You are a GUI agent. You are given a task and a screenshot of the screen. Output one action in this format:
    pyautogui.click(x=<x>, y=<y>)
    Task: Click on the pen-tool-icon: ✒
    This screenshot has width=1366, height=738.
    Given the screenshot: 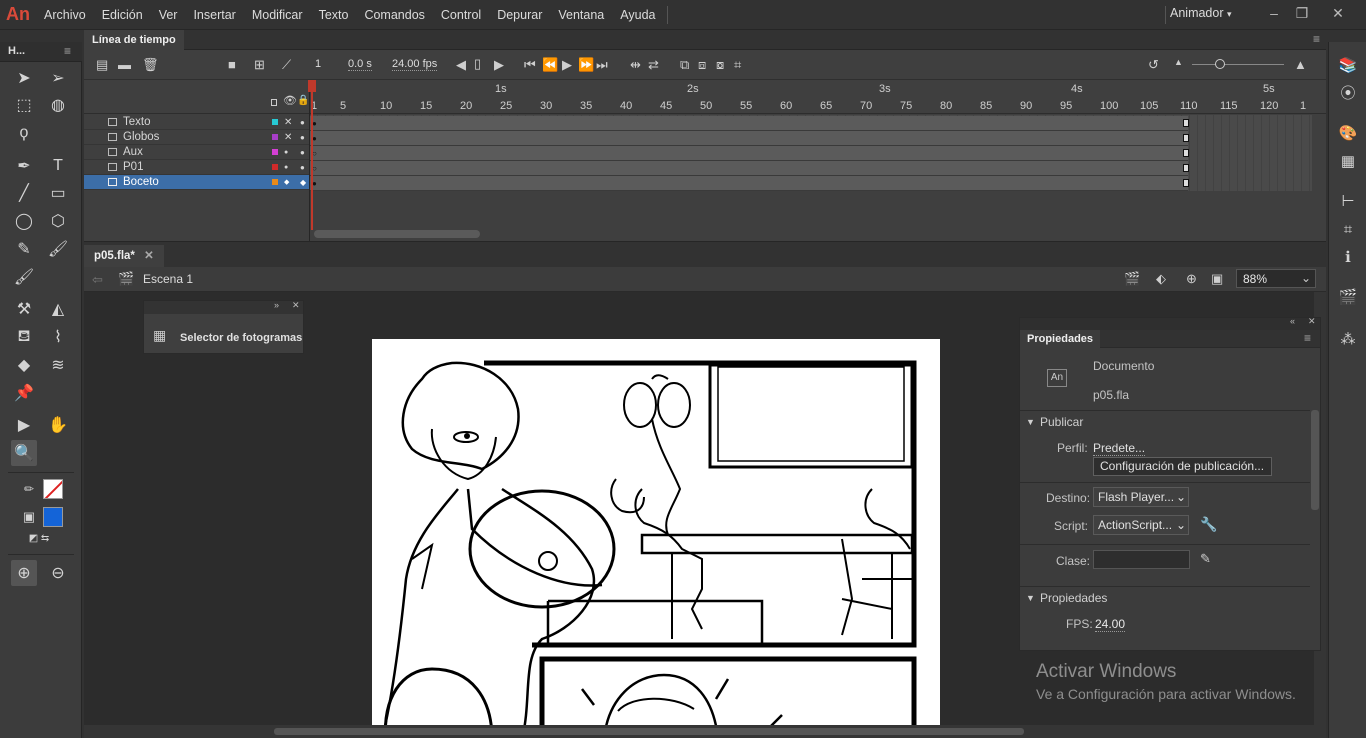 What is the action you would take?
    pyautogui.click(x=24, y=166)
    